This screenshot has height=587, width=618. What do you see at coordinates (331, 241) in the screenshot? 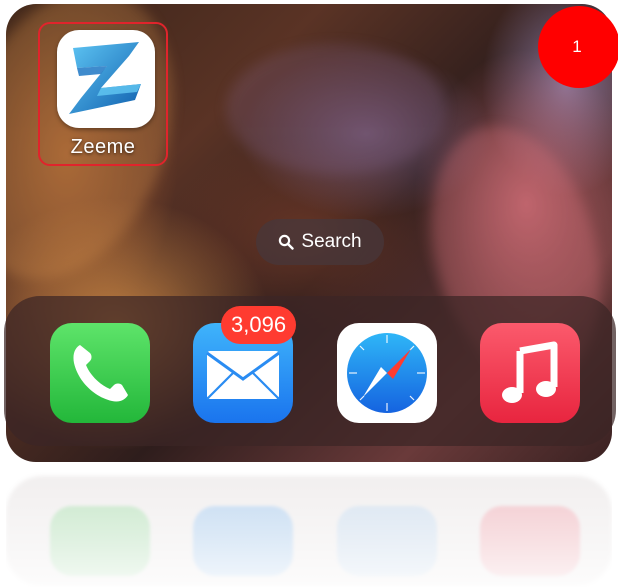
I see `search-label: Search` at bounding box center [331, 241].